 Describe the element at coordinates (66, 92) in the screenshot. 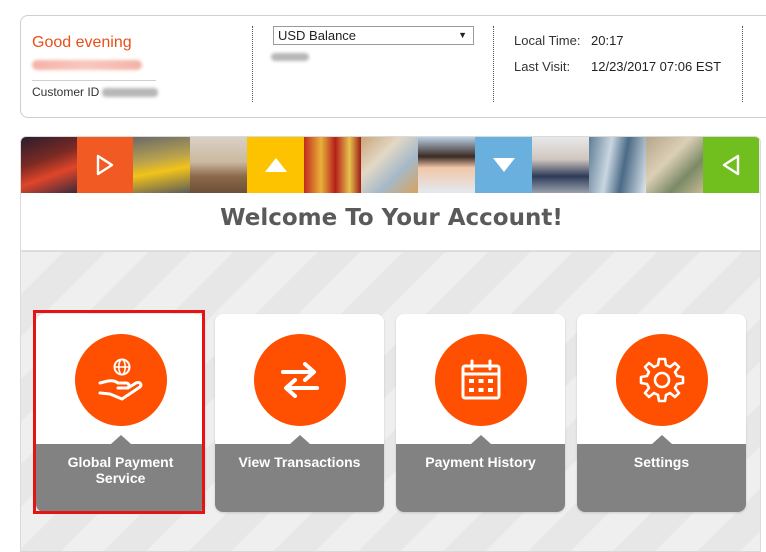

I see `customer-id-label: Customer ID` at that location.